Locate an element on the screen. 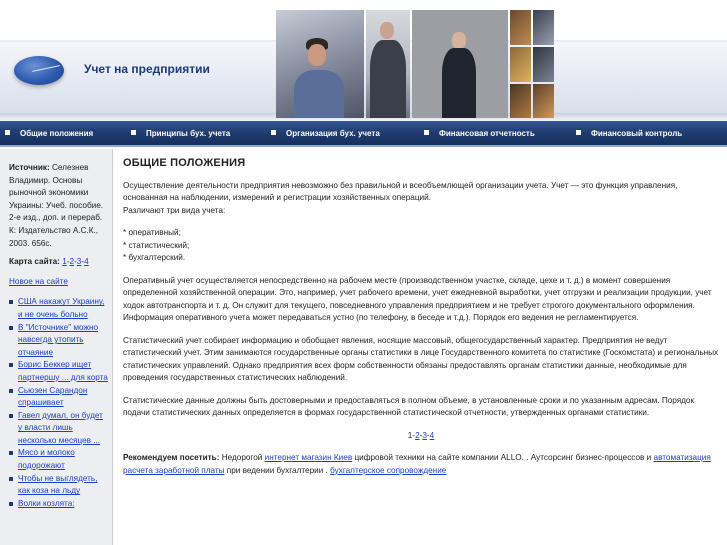 This screenshot has height=545, width=727. news-link: Мясо и молоко подорожают is located at coordinates (46, 459).